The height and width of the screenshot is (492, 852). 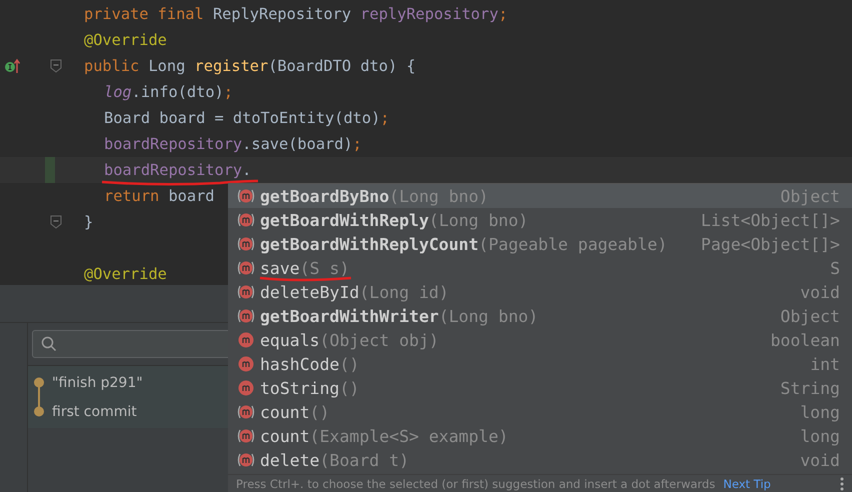 What do you see at coordinates (540, 340) in the screenshot?
I see `completion-item: equals(Object obj) boolean` at bounding box center [540, 340].